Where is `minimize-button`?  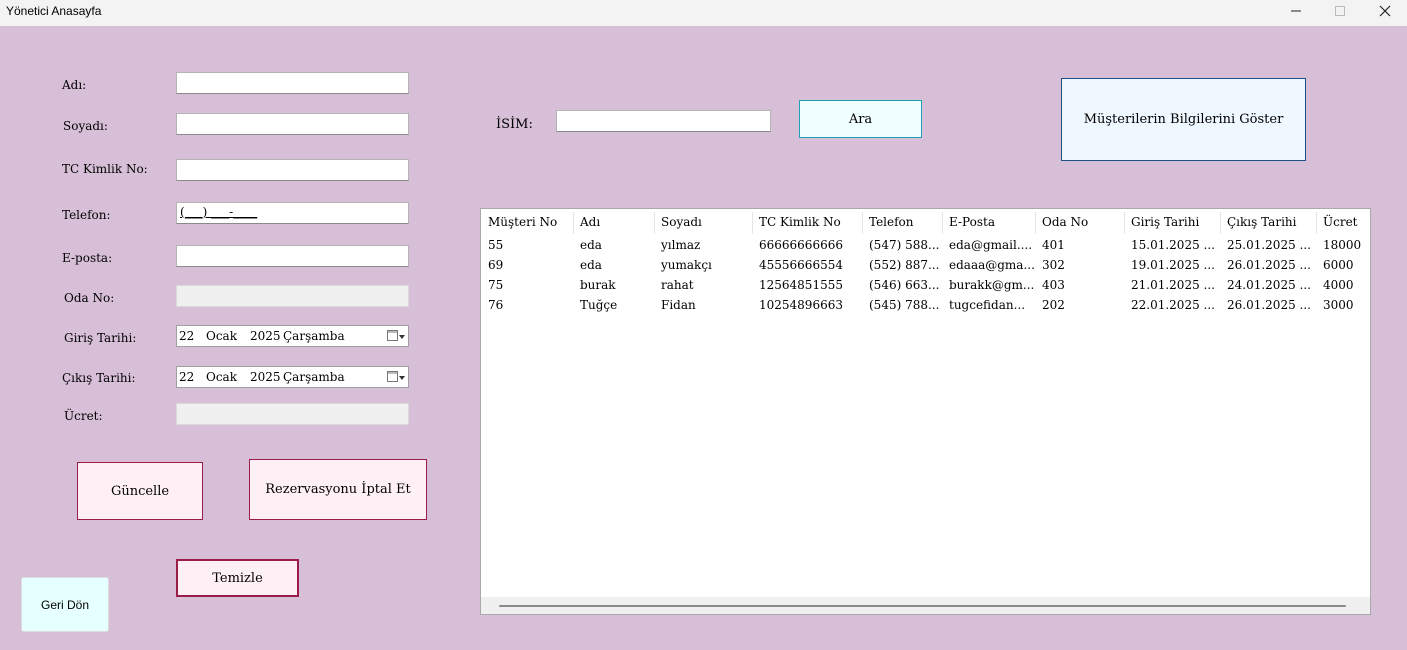 minimize-button is located at coordinates (1296, 11).